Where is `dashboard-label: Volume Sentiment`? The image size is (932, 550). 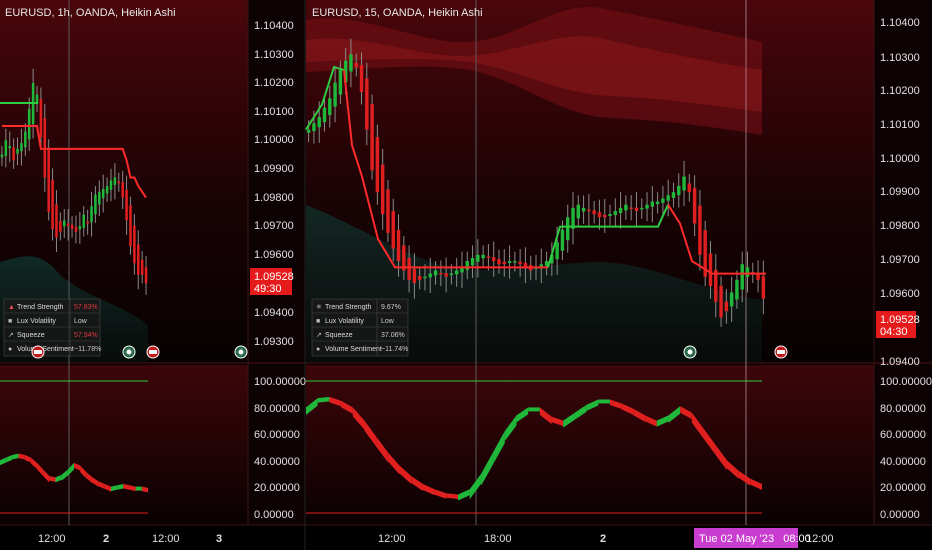
dashboard-label: Volume Sentiment is located at coordinates (353, 349).